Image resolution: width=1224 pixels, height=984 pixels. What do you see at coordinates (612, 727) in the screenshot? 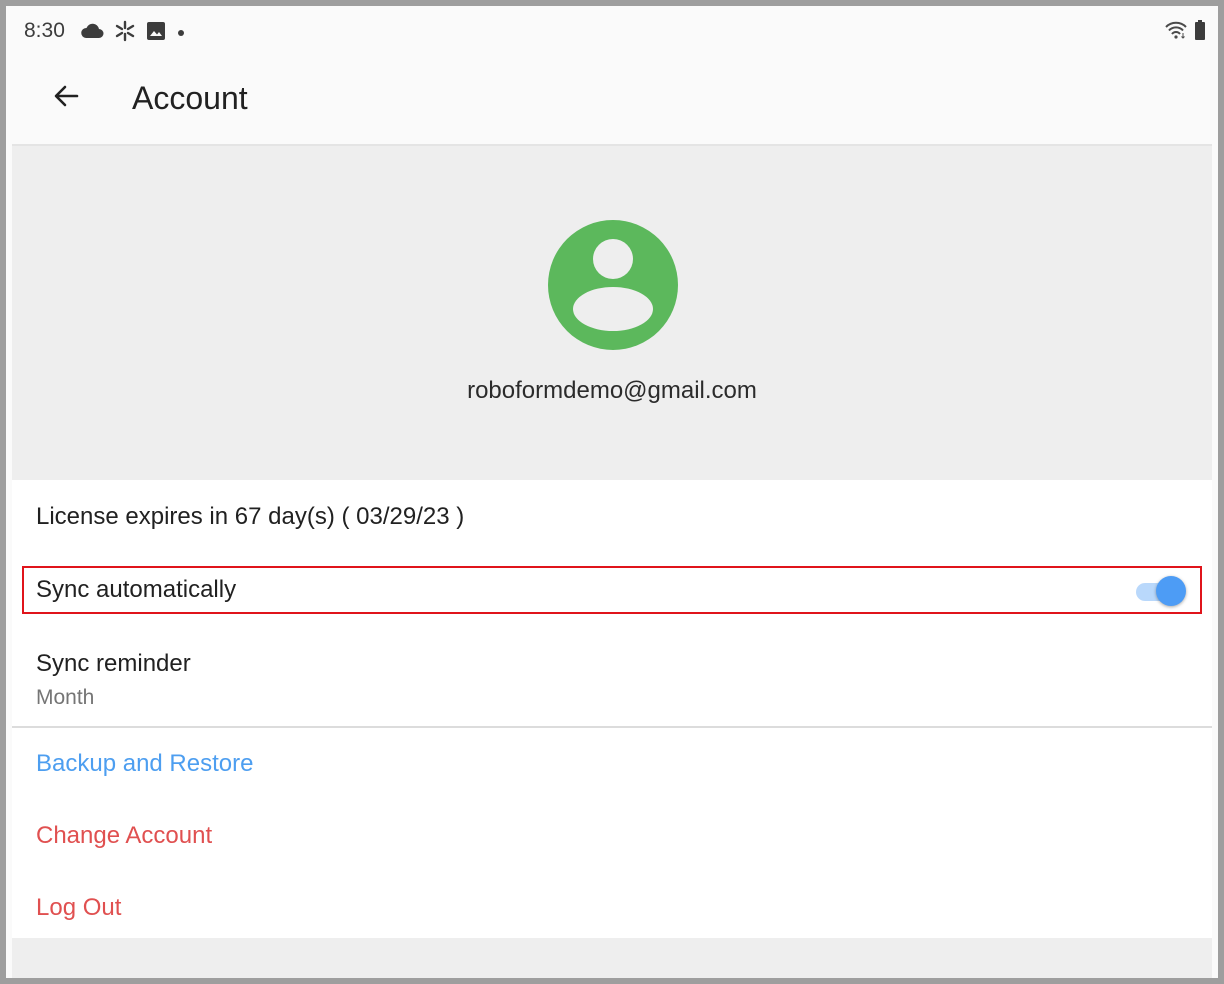
I see `section-divider` at bounding box center [612, 727].